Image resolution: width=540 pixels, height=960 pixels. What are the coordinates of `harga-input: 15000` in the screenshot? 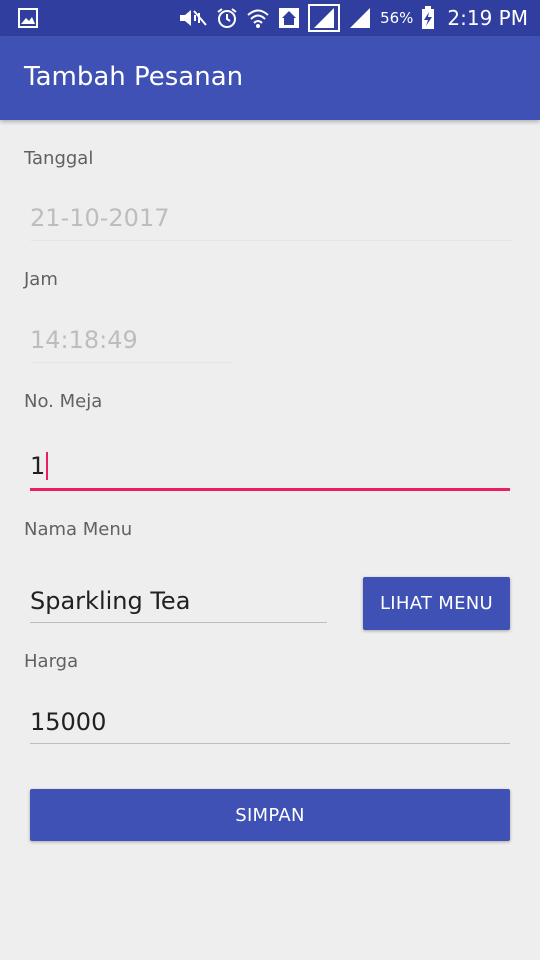 It's located at (68, 722).